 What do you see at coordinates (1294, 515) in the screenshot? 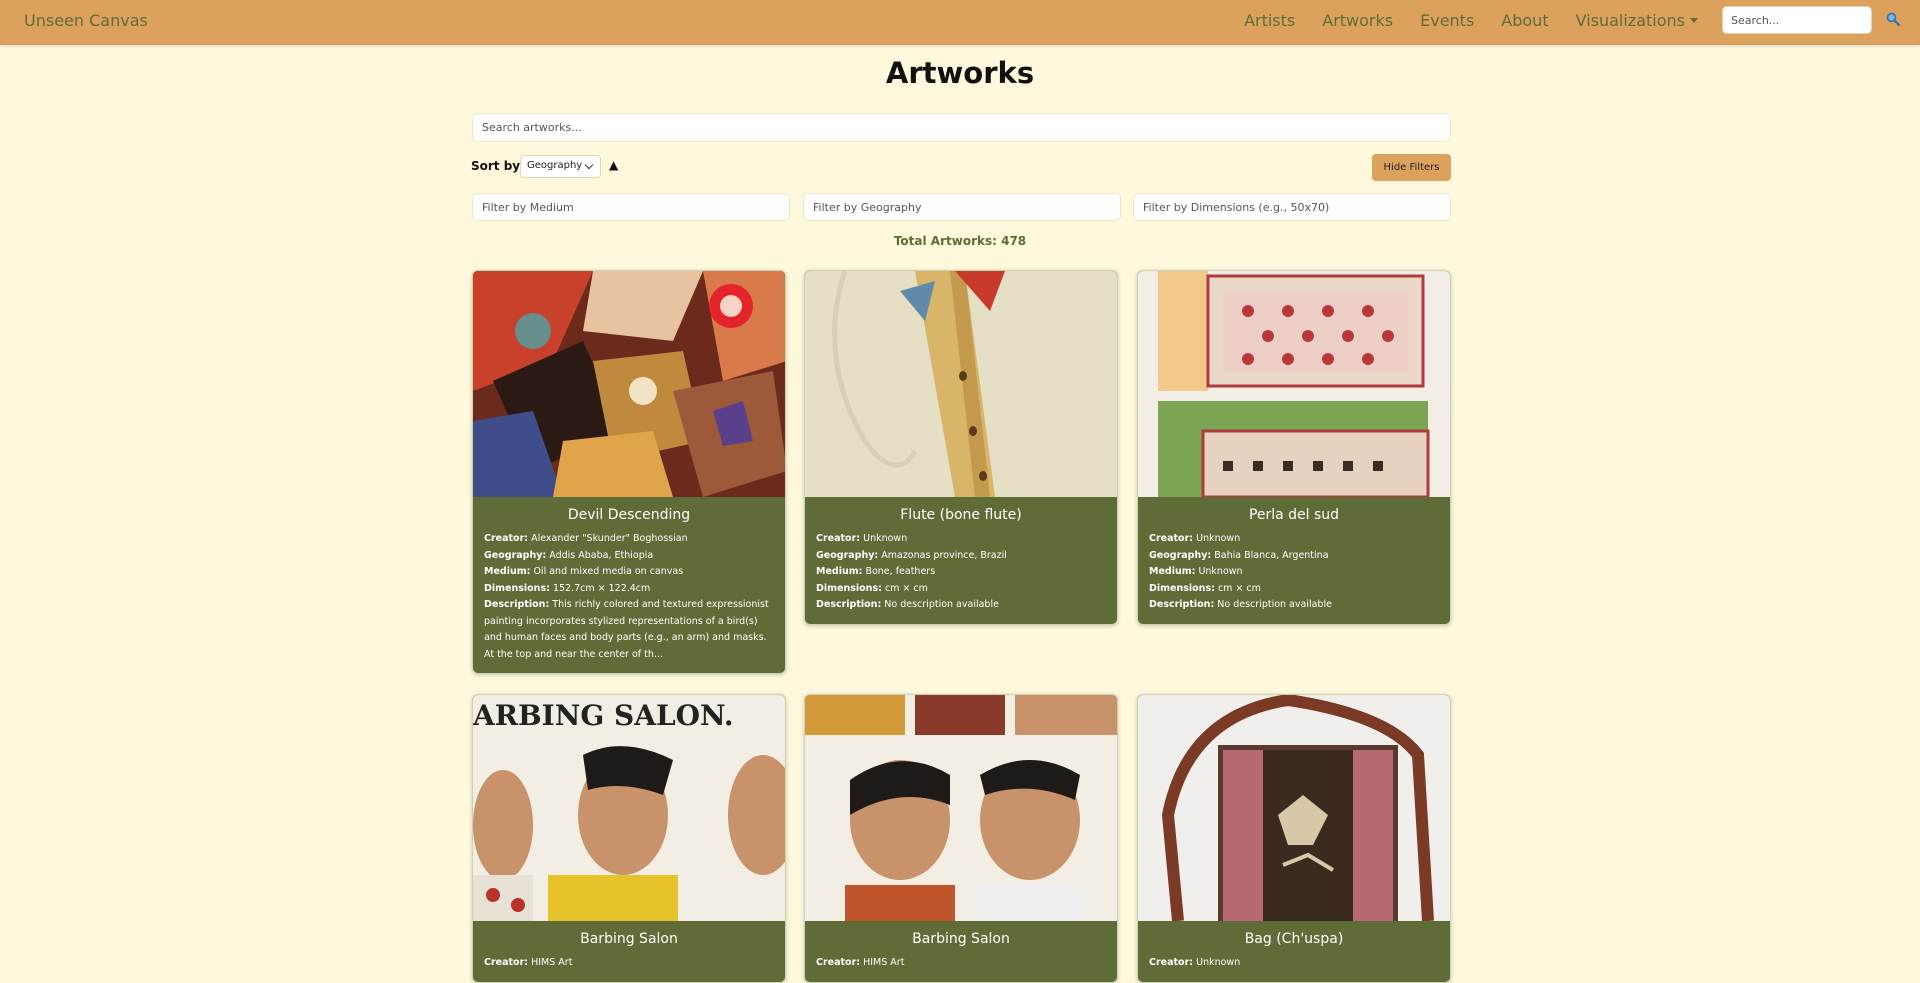
I see `artwork-title: Perla del sud` at bounding box center [1294, 515].